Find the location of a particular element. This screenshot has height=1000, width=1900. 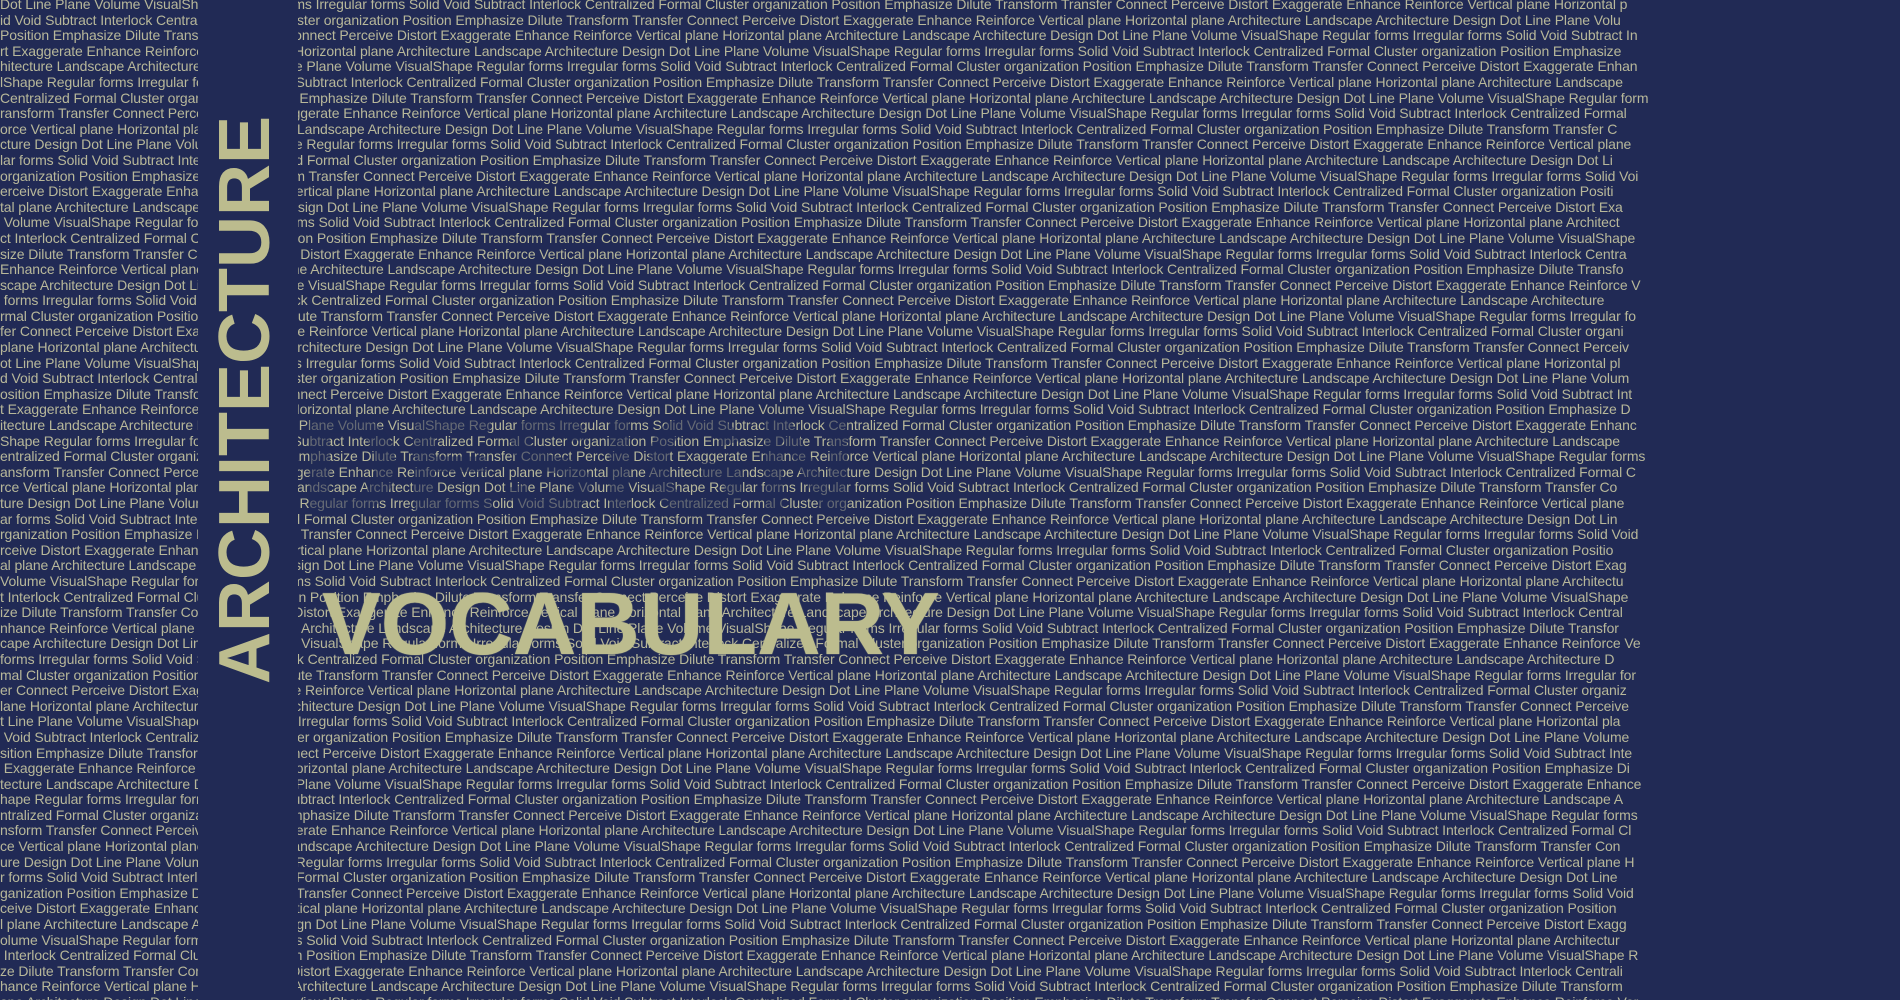

background-word: DESIGN is located at coordinates (580, 464).